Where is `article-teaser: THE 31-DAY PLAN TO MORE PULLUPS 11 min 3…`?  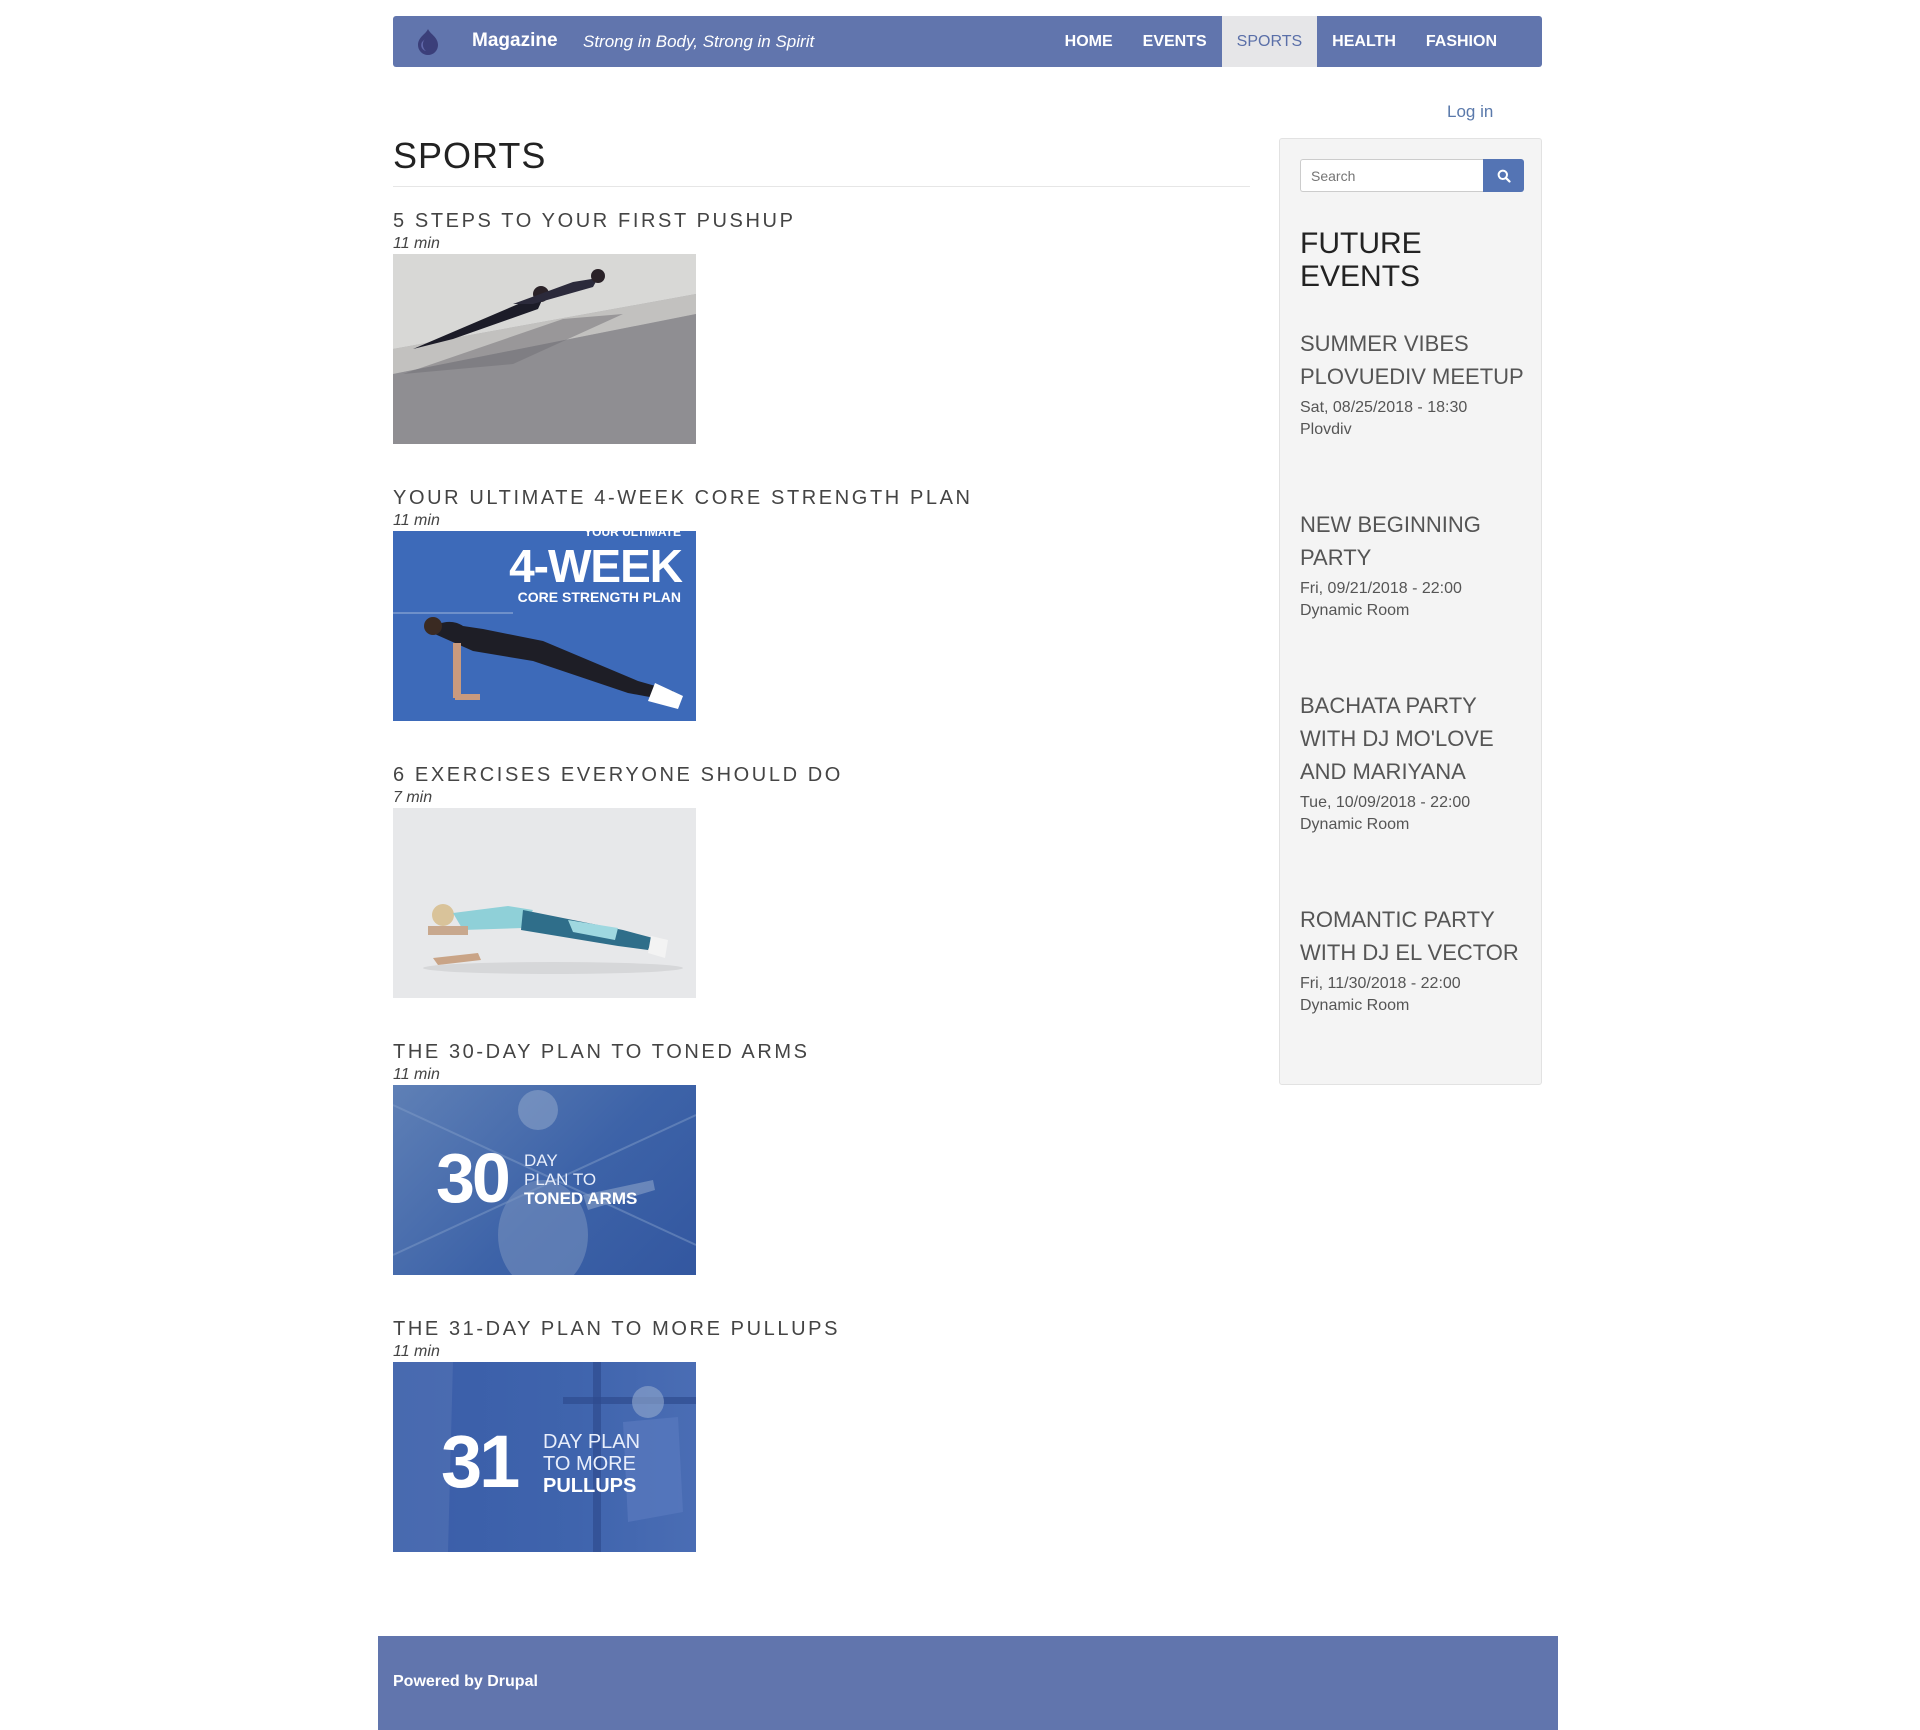 article-teaser: THE 31-DAY PLAN TO MORE PULLUPS 11 min 3… is located at coordinates (843, 1434).